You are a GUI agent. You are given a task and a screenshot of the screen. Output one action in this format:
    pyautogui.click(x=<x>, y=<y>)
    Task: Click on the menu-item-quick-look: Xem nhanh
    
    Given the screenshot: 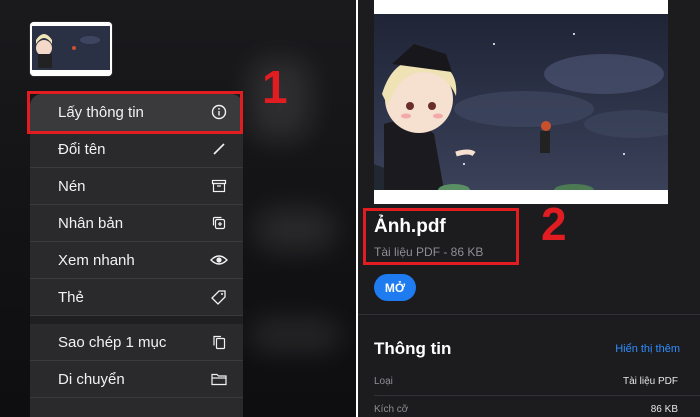 What is the action you would take?
    pyautogui.click(x=136, y=260)
    